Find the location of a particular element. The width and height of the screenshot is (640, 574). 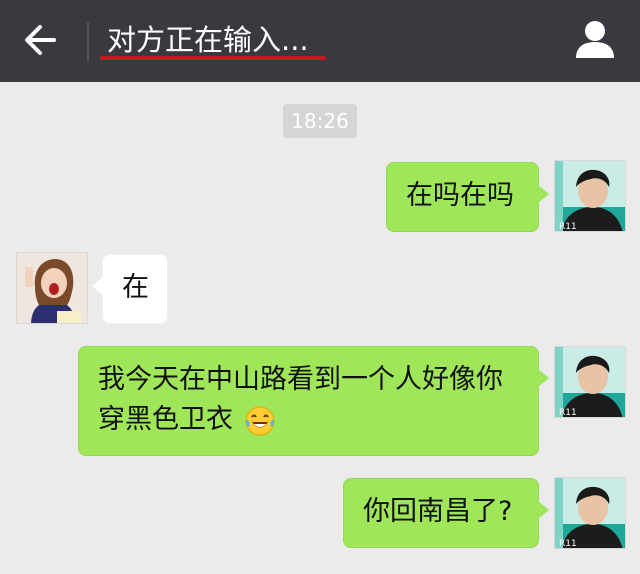

message-text-line: 穿黑色卫衣 is located at coordinates (318, 420).